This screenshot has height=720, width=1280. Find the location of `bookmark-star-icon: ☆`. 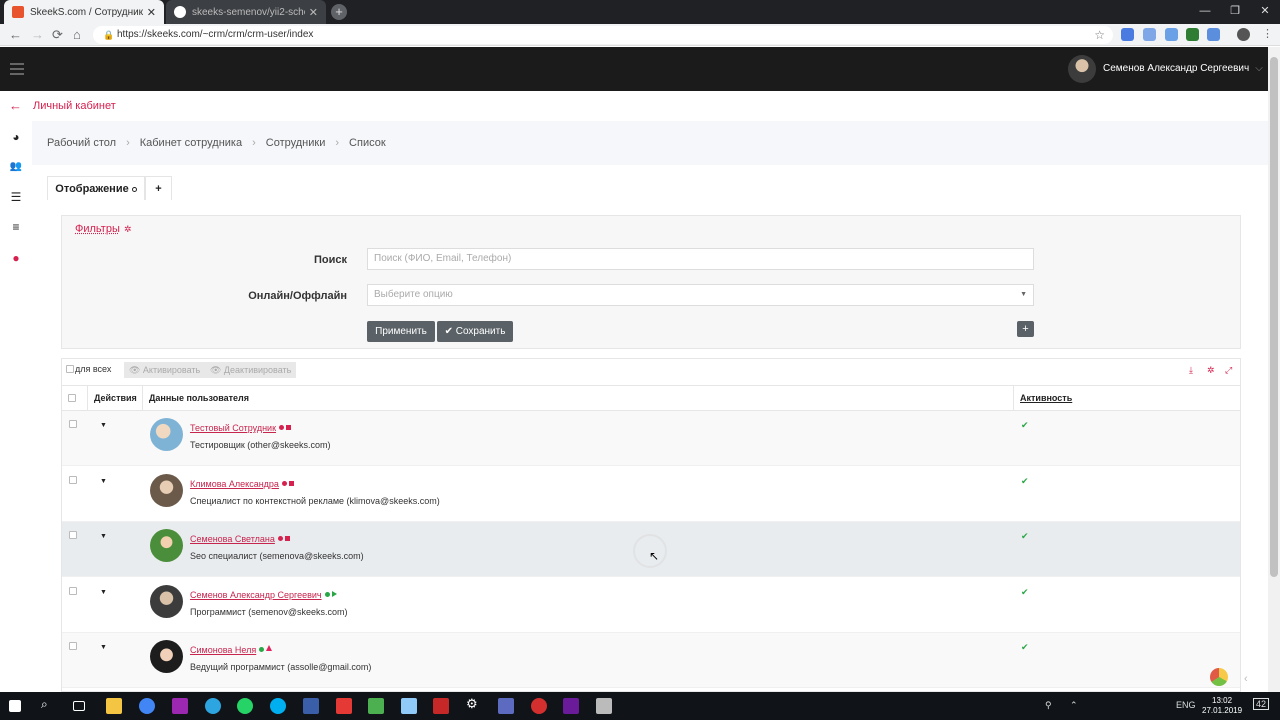

bookmark-star-icon: ☆ is located at coordinates (1099, 35).